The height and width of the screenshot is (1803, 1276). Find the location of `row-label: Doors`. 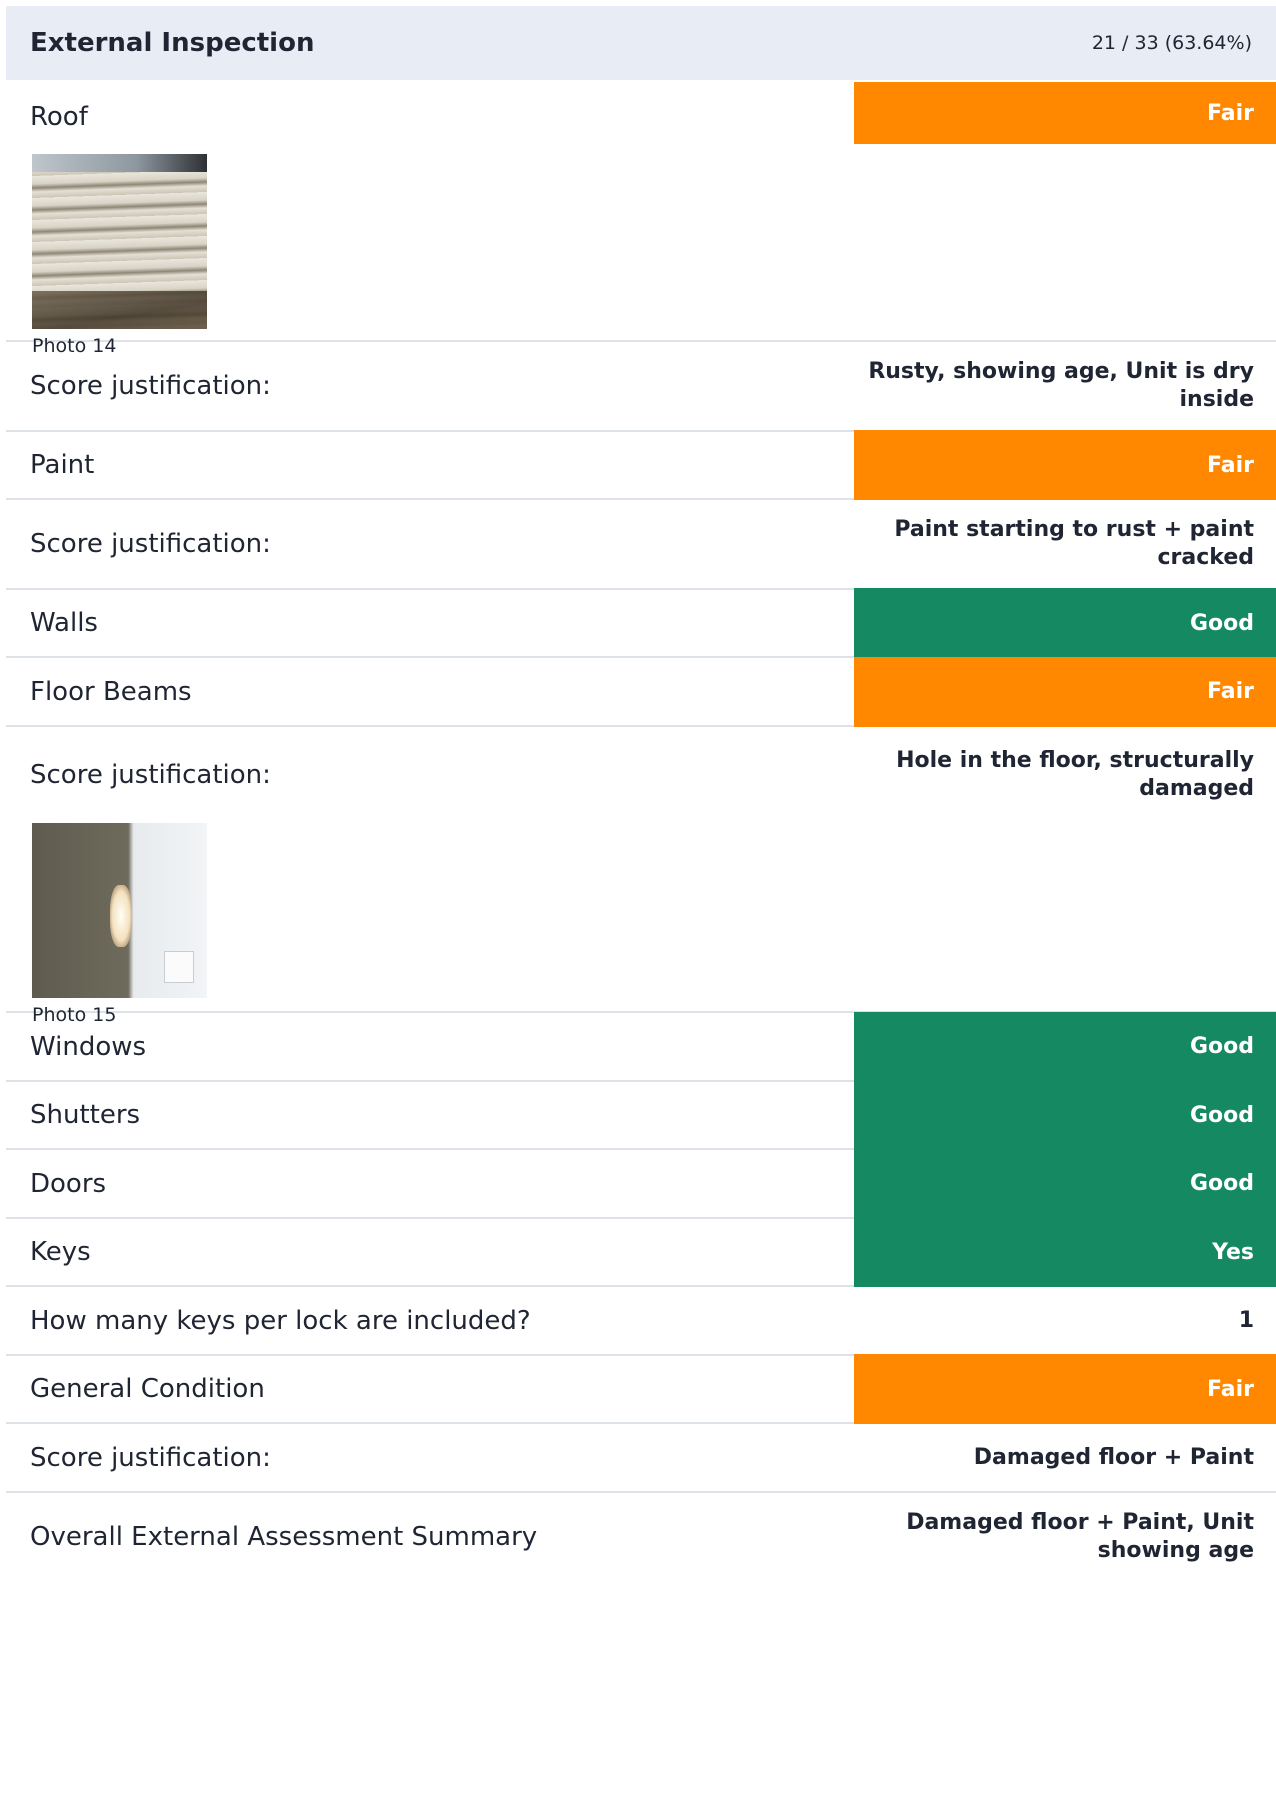

row-label: Doors is located at coordinates (68, 1183).